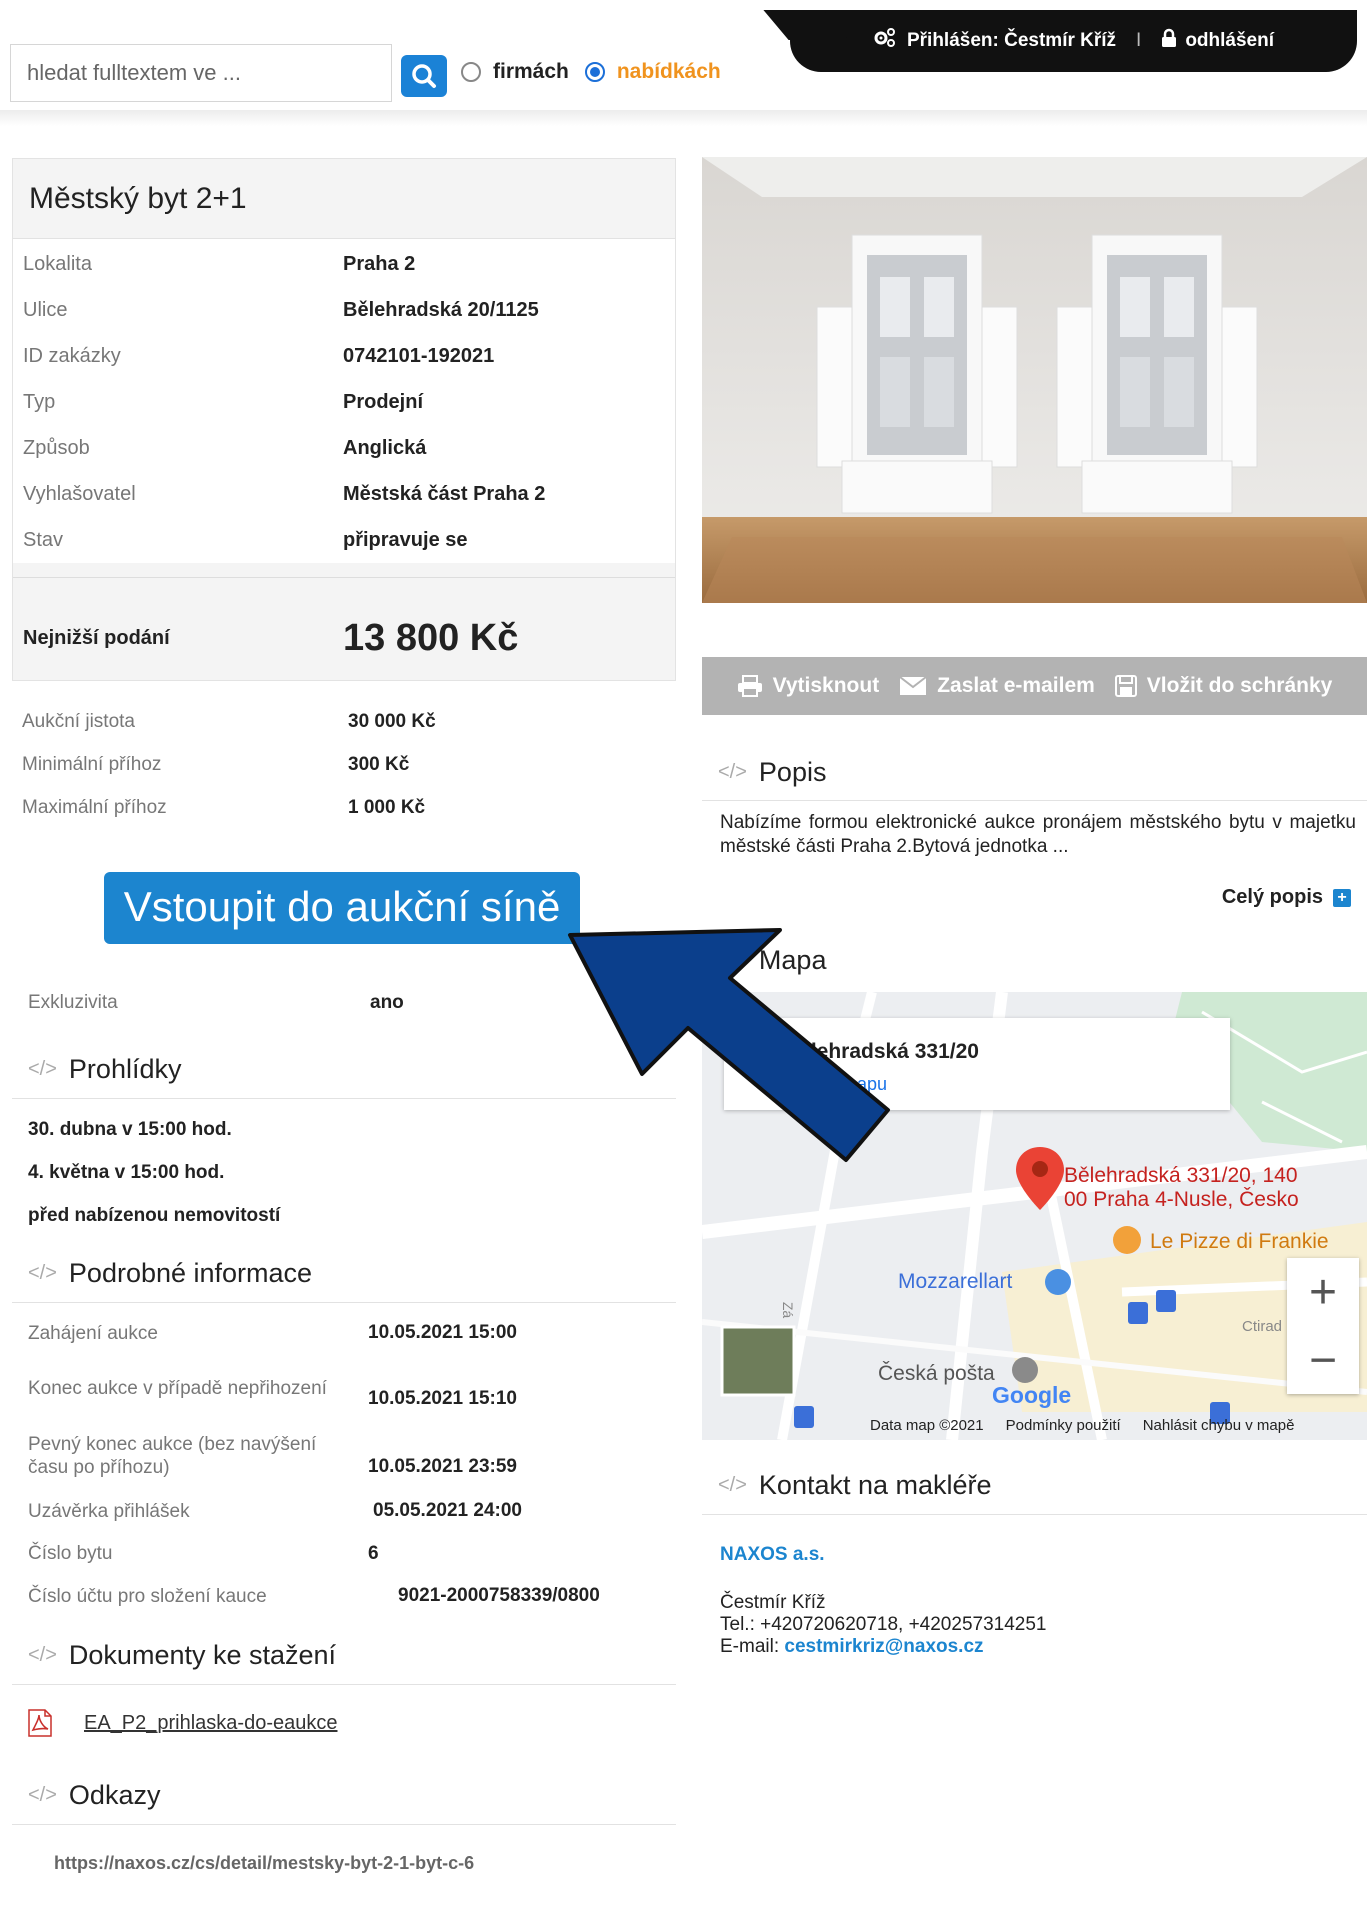 The image size is (1367, 1926). What do you see at coordinates (211, 1723) in the screenshot?
I see `document-link: EA_P2_prihlaska-do-eaukce` at bounding box center [211, 1723].